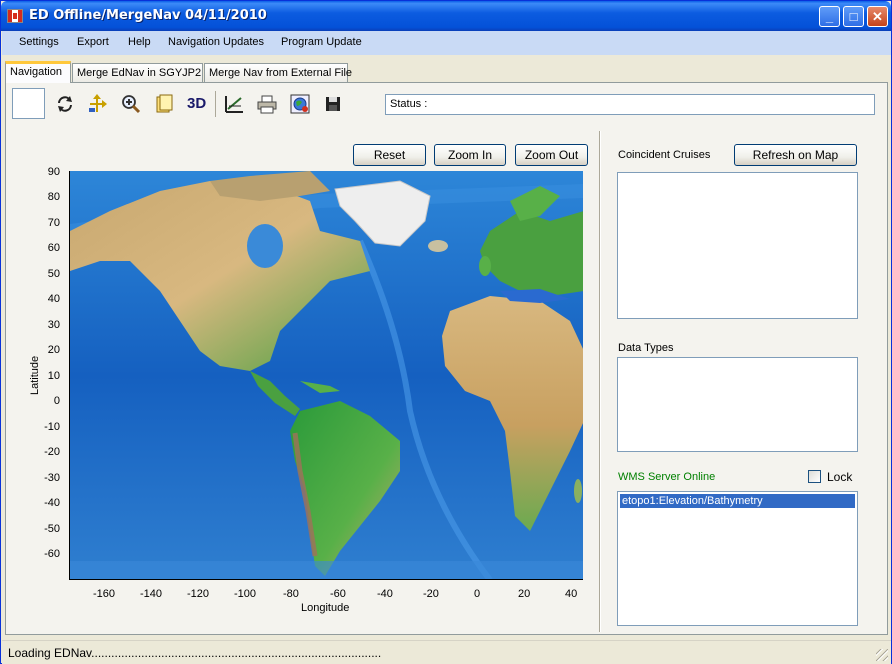 The image size is (892, 664). What do you see at coordinates (151, 594) in the screenshot?
I see `x-tick: -140` at bounding box center [151, 594].